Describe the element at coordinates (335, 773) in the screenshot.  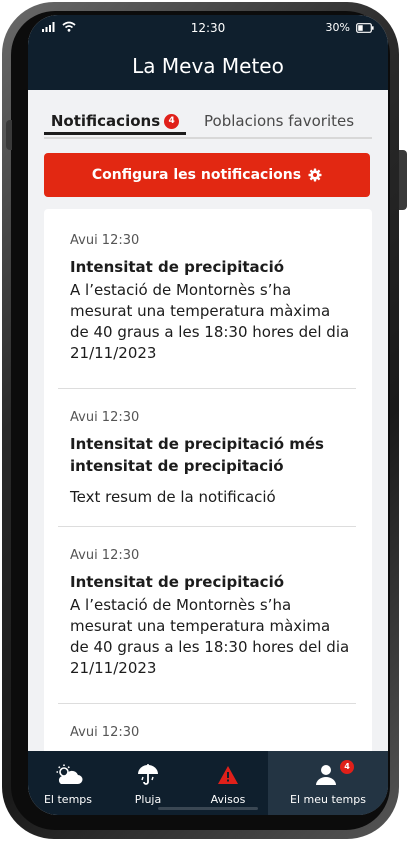
I see `user-icon: 4` at that location.